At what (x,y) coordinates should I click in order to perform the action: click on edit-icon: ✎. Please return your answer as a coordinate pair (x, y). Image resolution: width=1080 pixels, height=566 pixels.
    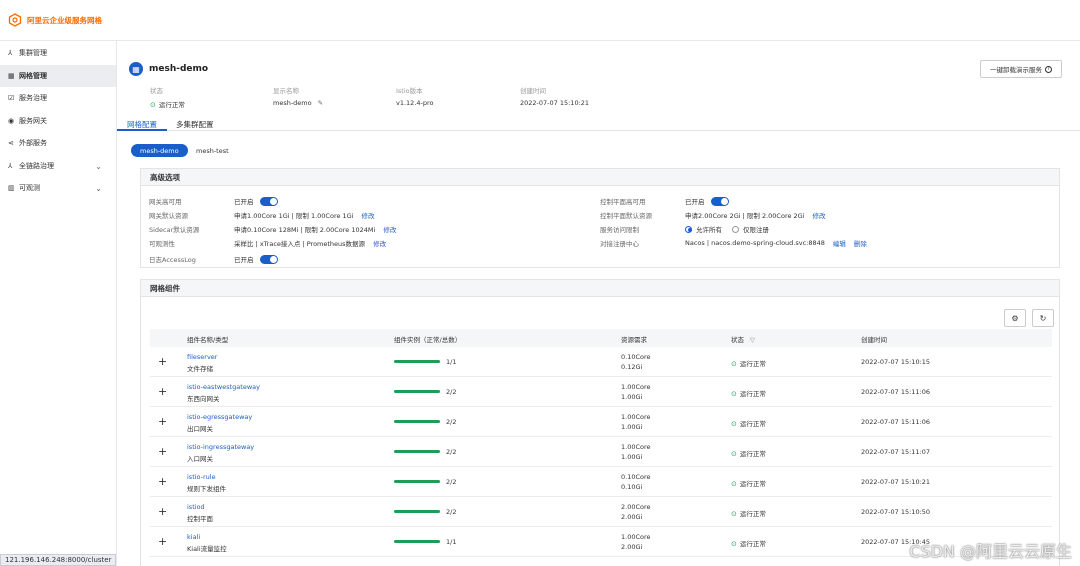
    Looking at the image, I should click on (320, 103).